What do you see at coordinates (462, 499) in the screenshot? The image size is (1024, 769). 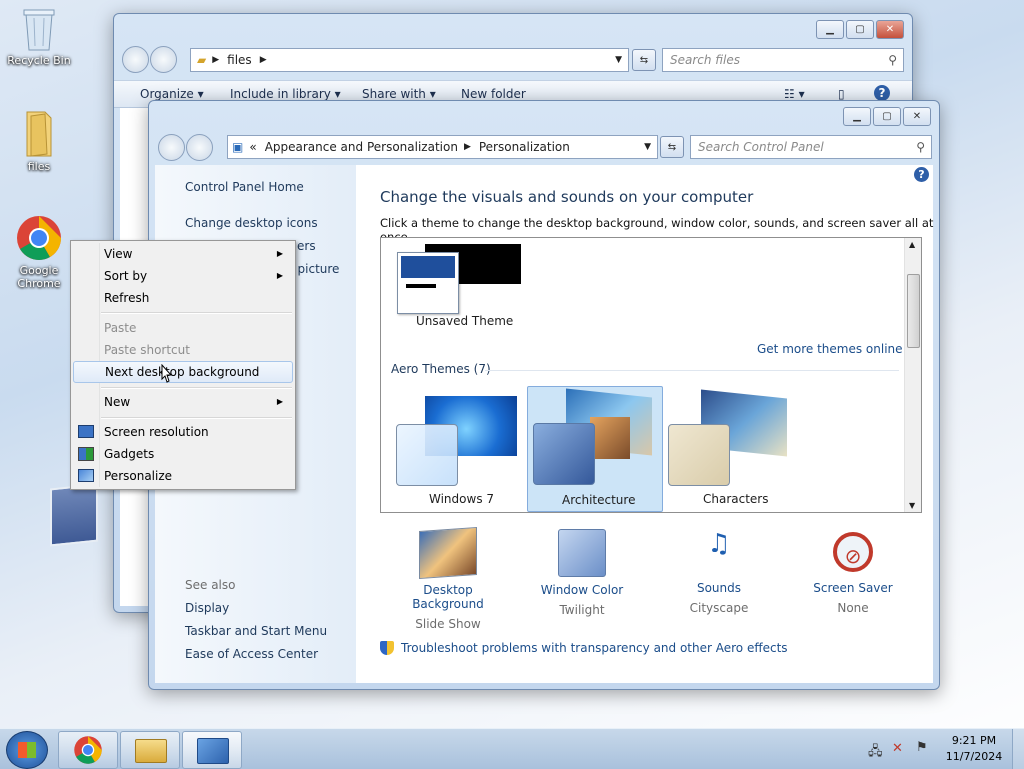 I see `theme-label: Windows 7` at bounding box center [462, 499].